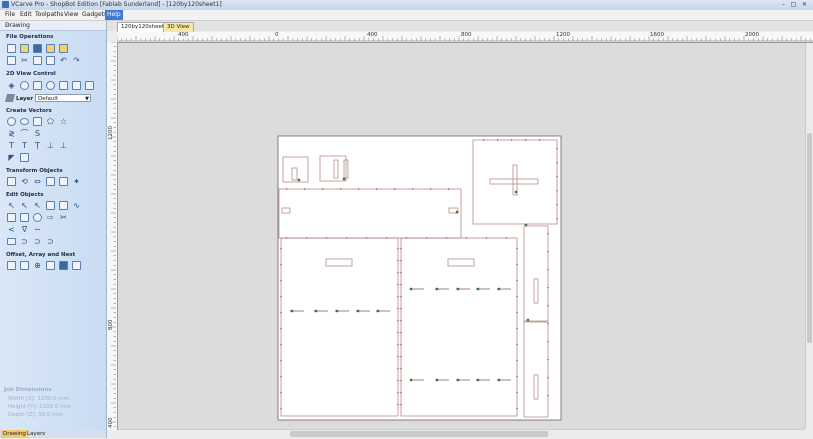  Describe the element at coordinates (37, 205) in the screenshot. I see `interactive-select-icon: ↖` at that location.